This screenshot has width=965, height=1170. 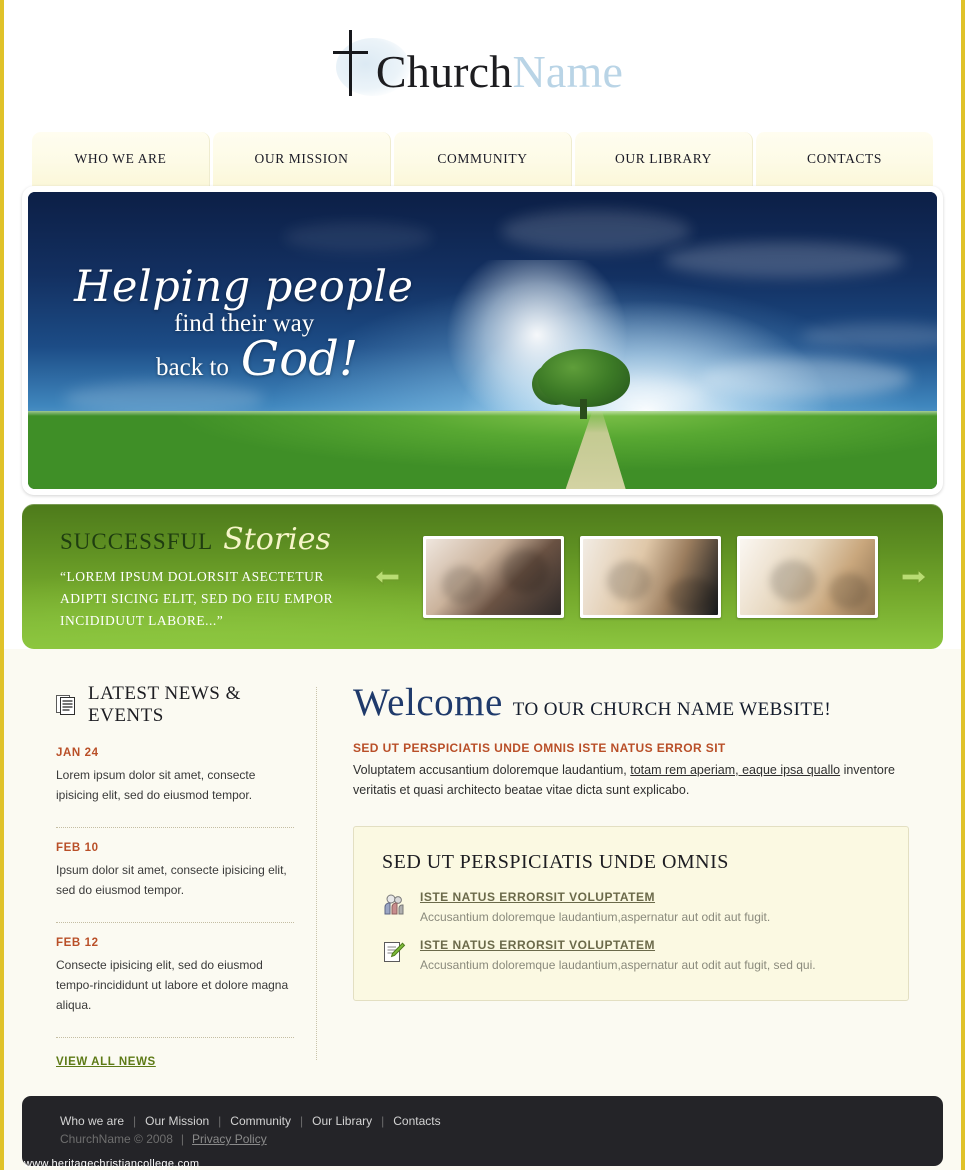 I want to click on watermark-text: www.heritagechristiancollege.com, so click(x=112, y=1164).